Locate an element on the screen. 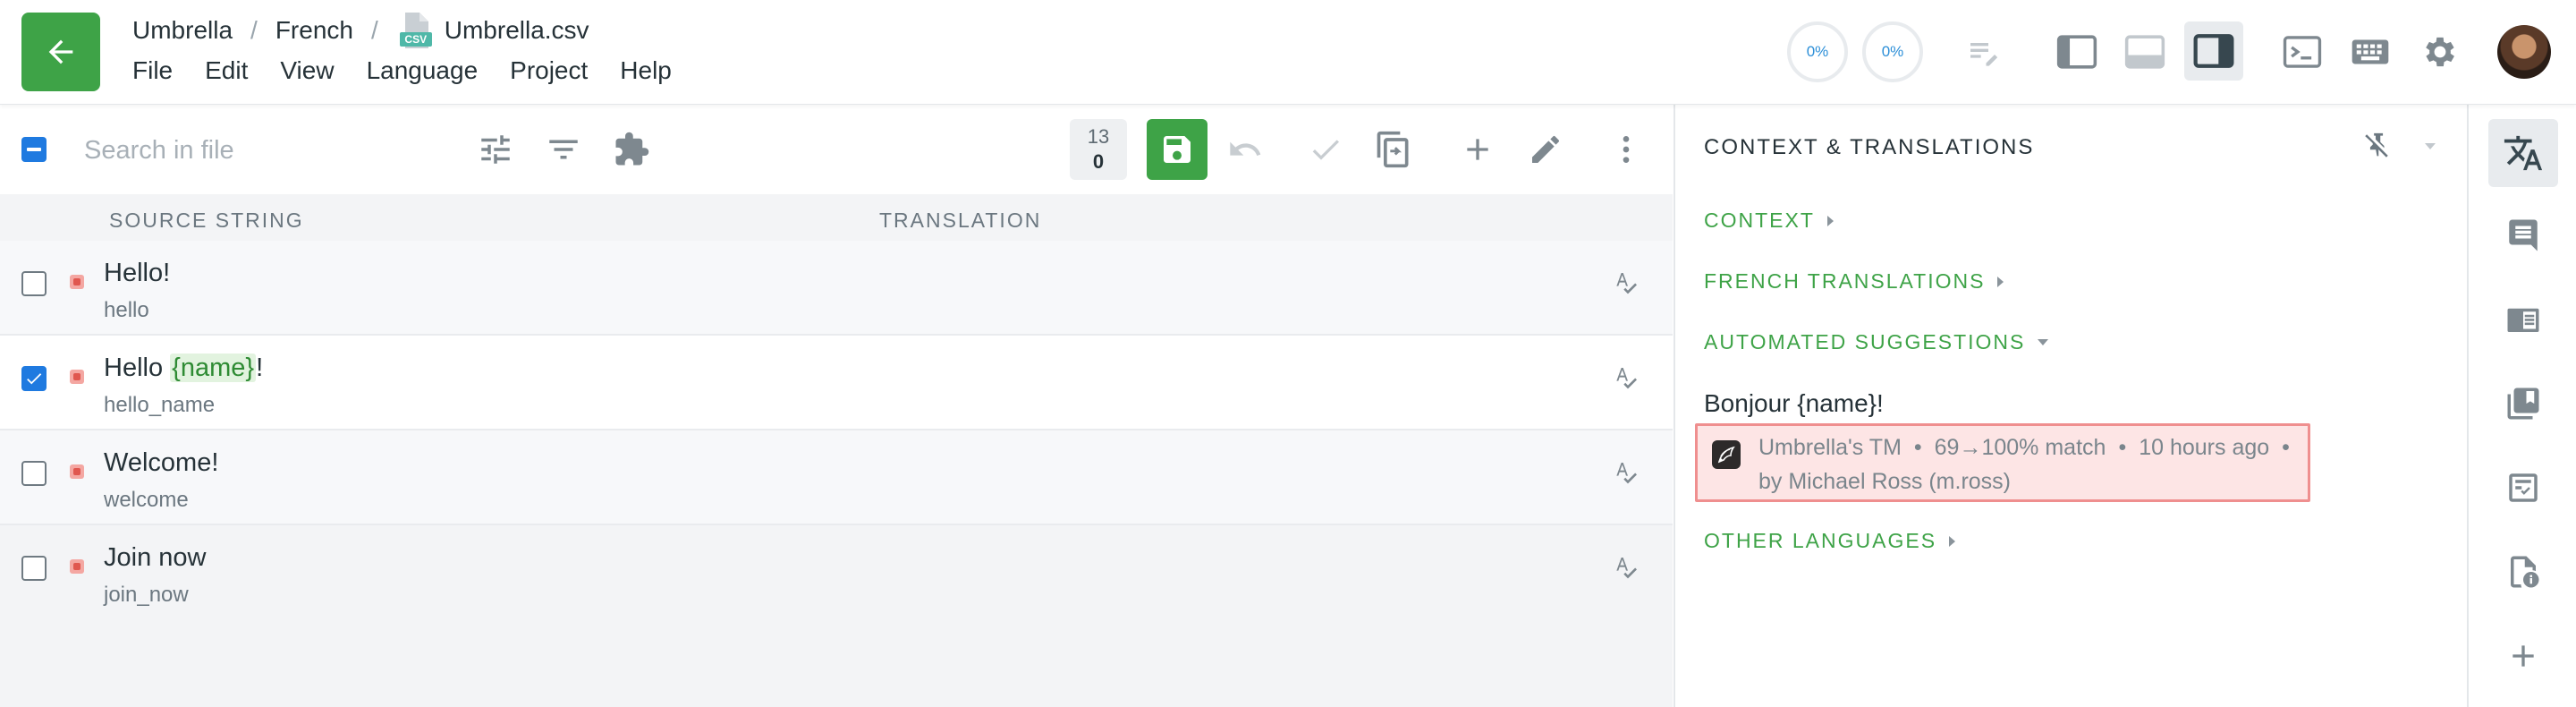  filter-icon is located at coordinates (563, 149).